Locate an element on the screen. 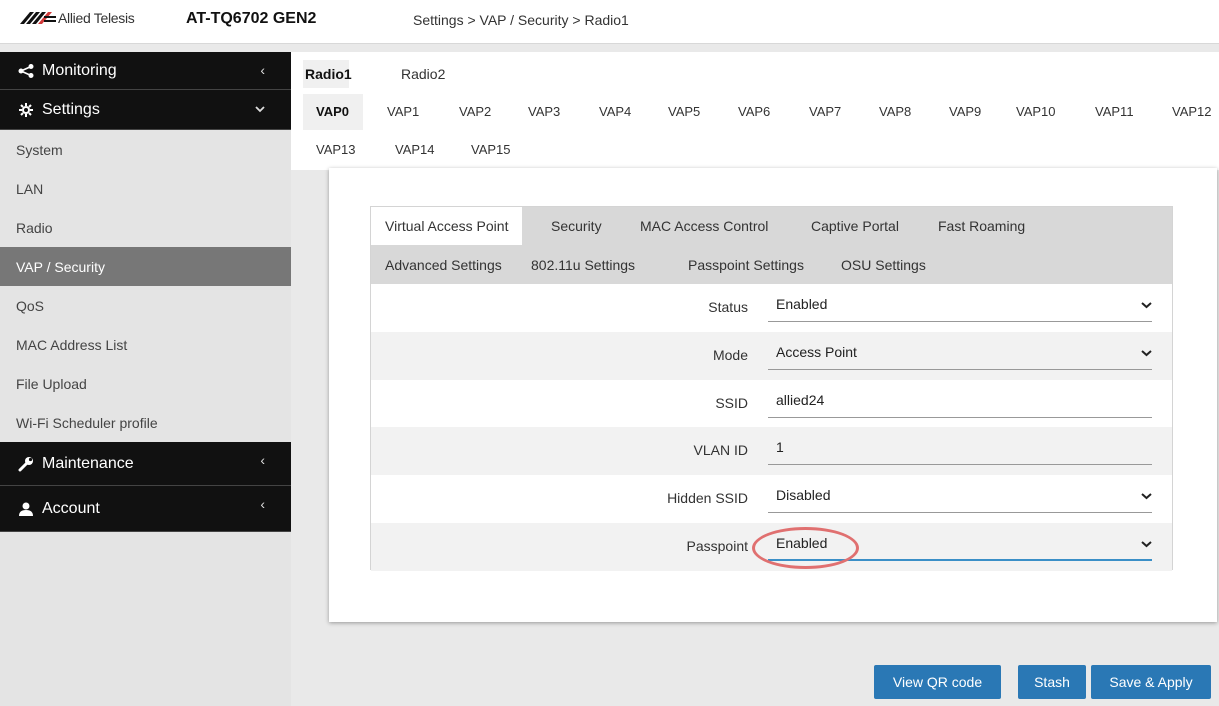  ssid-label: SSID is located at coordinates (731, 402).